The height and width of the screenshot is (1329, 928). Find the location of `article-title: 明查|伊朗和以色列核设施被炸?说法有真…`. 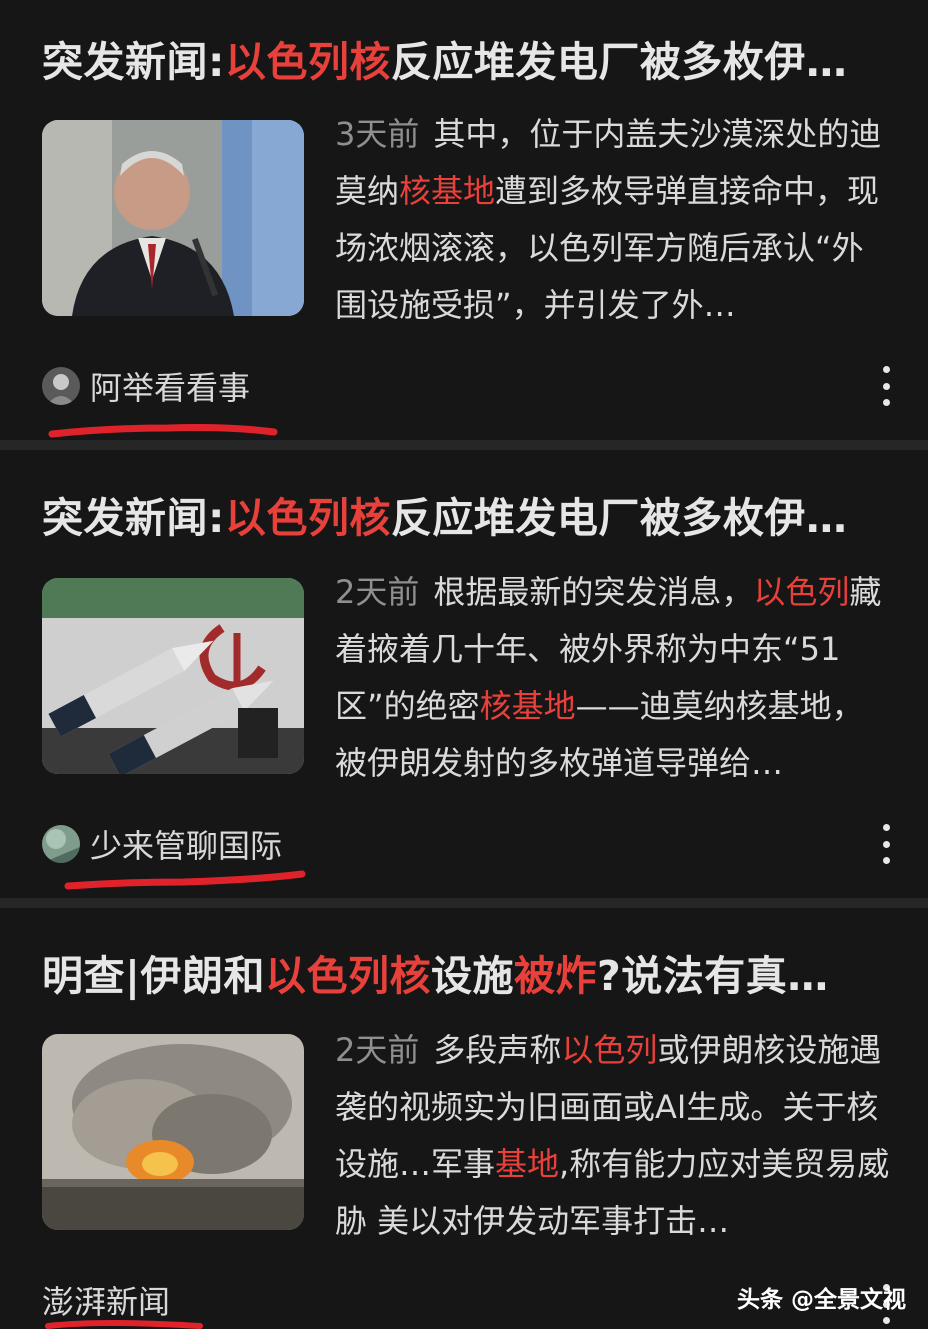

article-title: 明查|伊朗和以色列核设施被炸?说法有真… is located at coordinates (467, 976).